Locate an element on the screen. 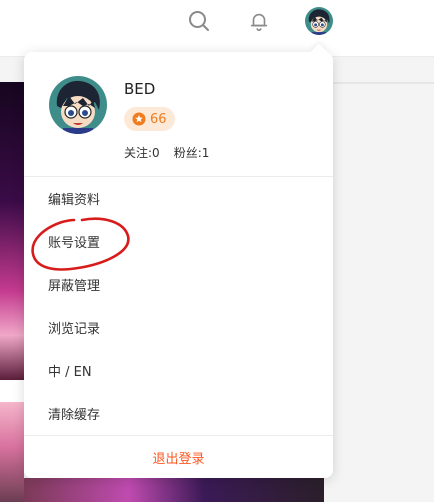  following-count: 关注:0 is located at coordinates (142, 152).